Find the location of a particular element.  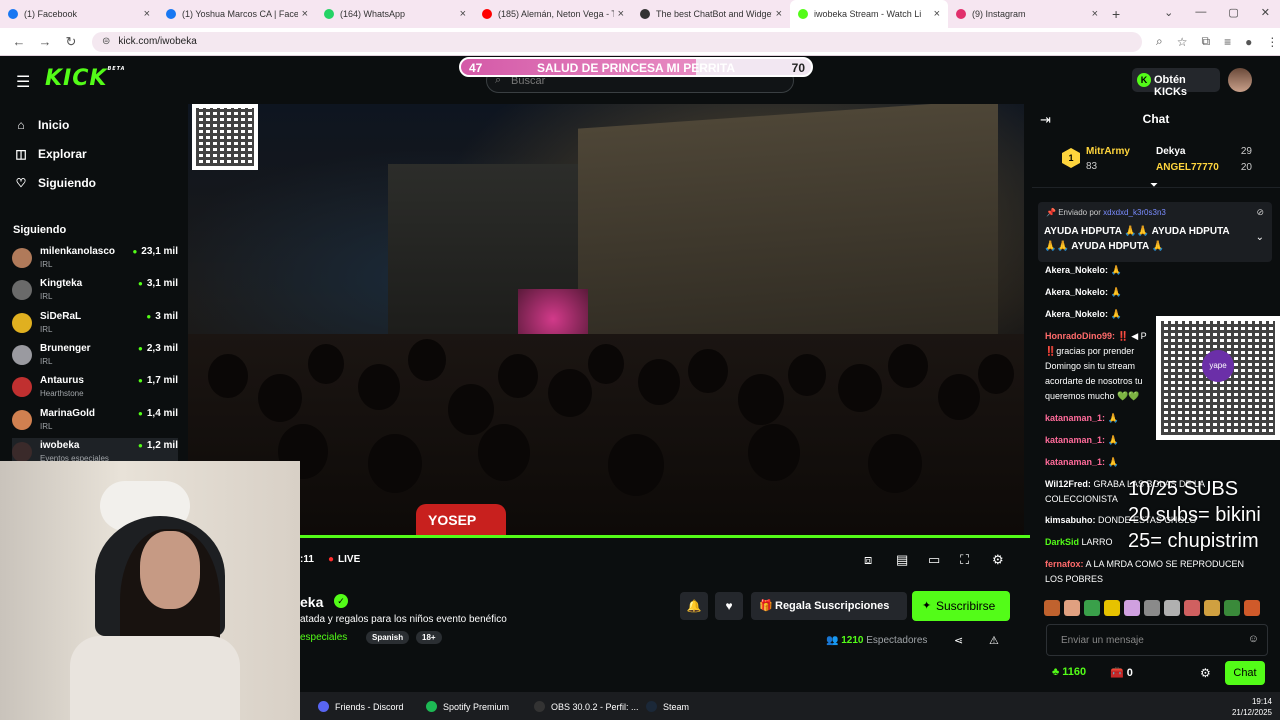

kicks-balance: ♣ 1160 is located at coordinates (1069, 672).